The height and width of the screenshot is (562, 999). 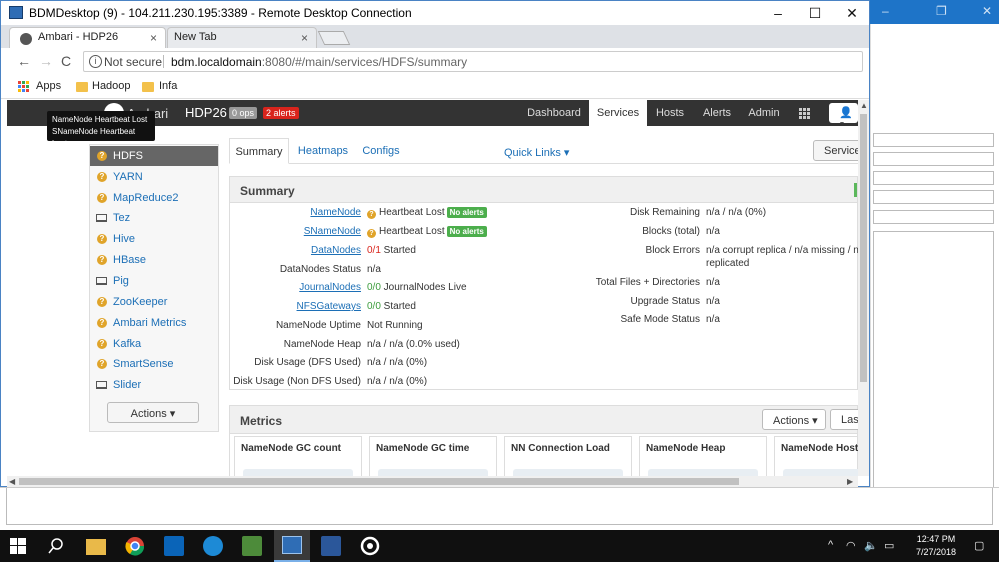 What do you see at coordinates (864, 105) in the screenshot?
I see `scroll-up-icon: ▲` at bounding box center [864, 105].